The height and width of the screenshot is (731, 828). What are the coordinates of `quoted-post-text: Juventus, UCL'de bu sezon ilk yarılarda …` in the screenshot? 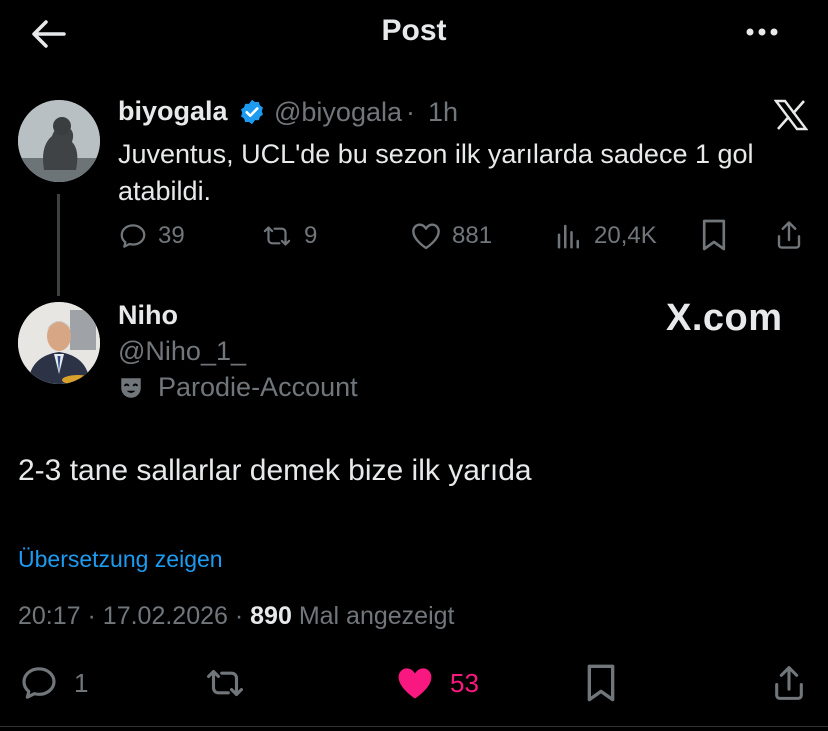 It's located at (436, 172).